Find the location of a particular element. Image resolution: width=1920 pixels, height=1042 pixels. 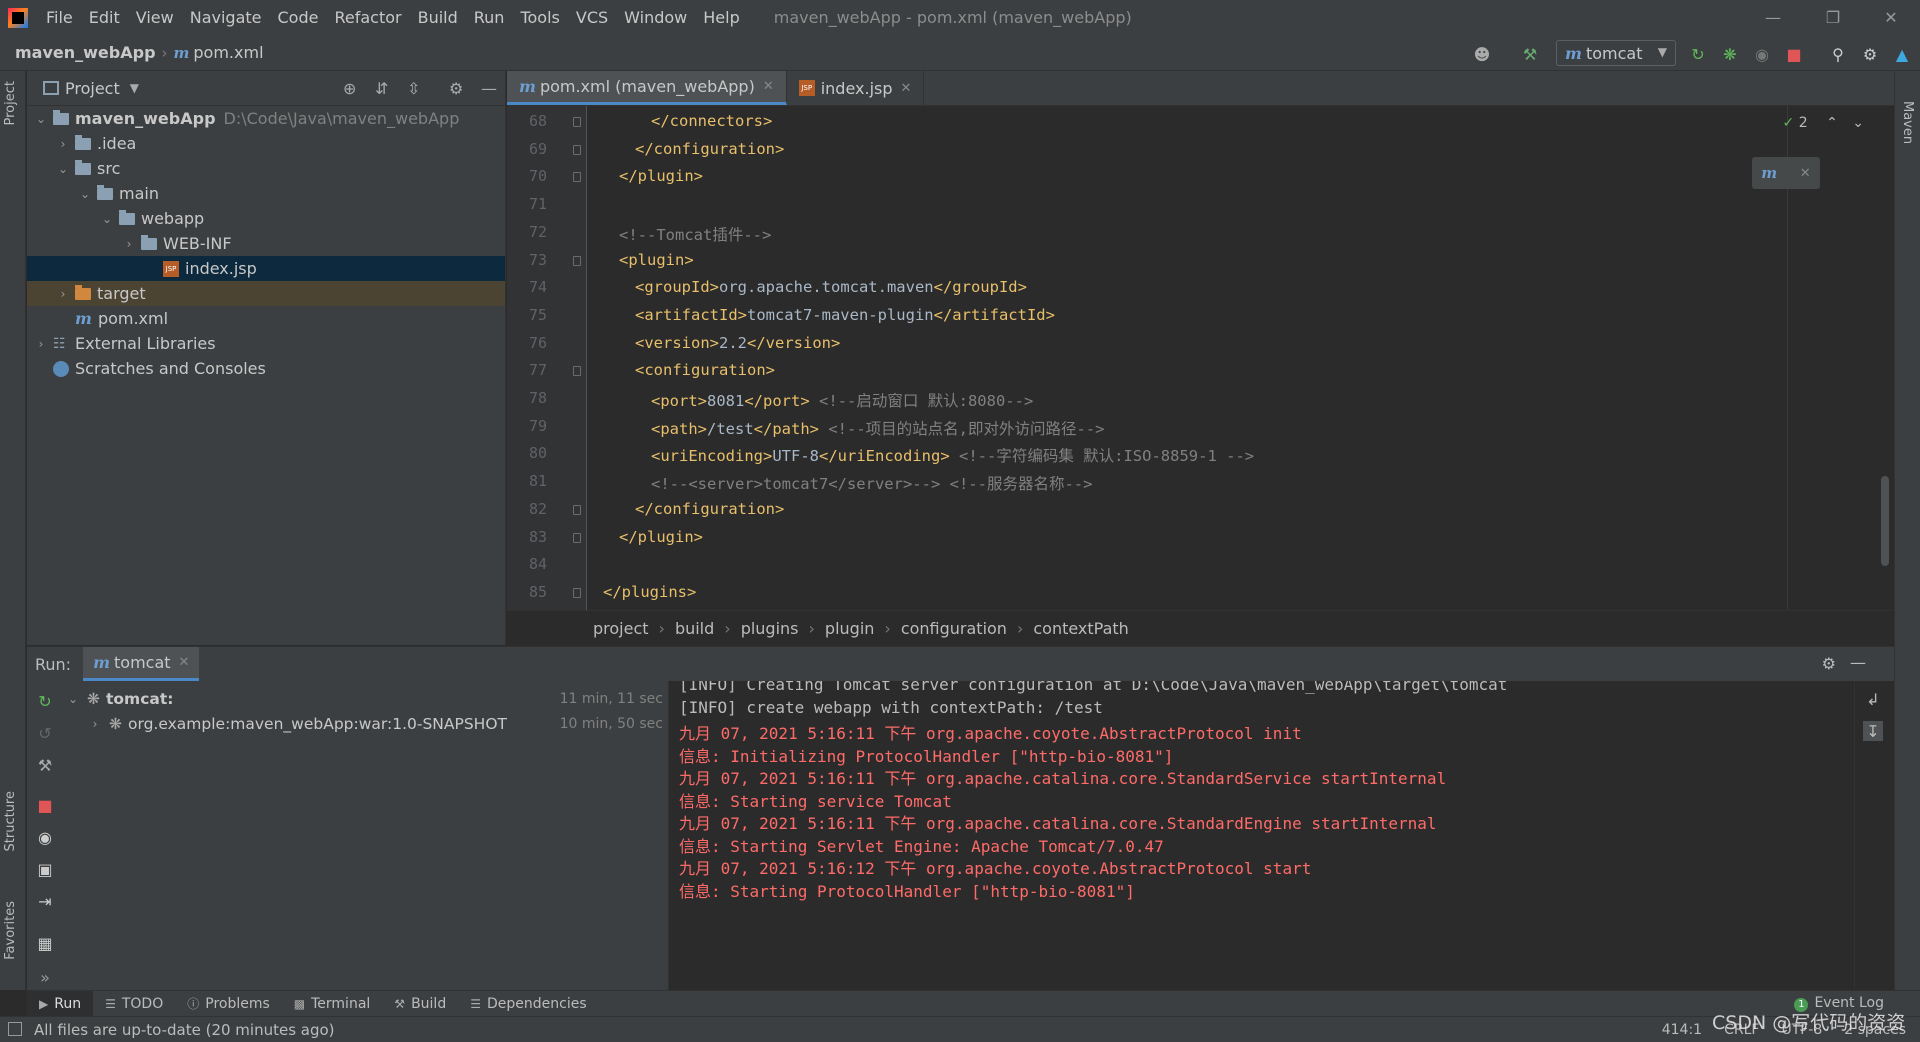

wrench-icon: ⚒ is located at coordinates (45, 765).